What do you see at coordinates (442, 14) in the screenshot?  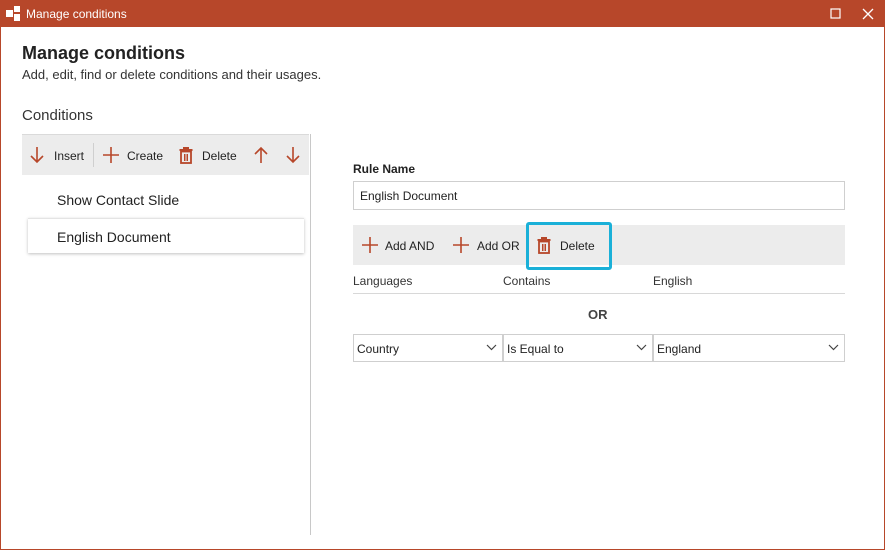 I see `title-bar: Manage conditions` at bounding box center [442, 14].